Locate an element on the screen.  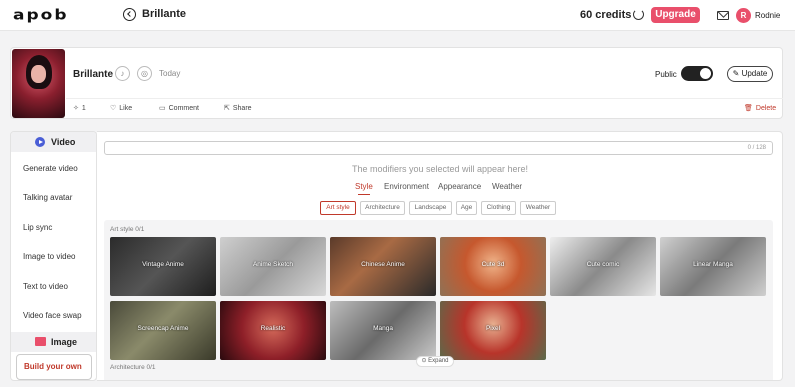
back-icon is located at coordinates (129, 14).